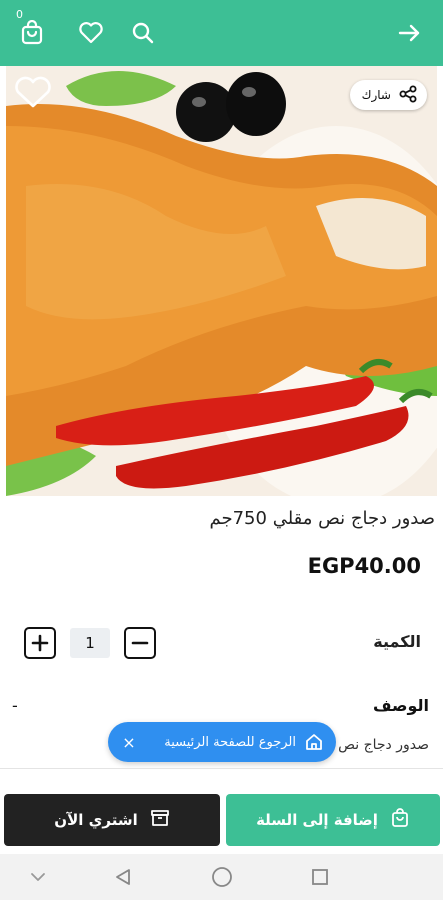 The height and width of the screenshot is (900, 443). Describe the element at coordinates (383, 745) in the screenshot. I see `description-text: صدور دجاج نص` at that location.